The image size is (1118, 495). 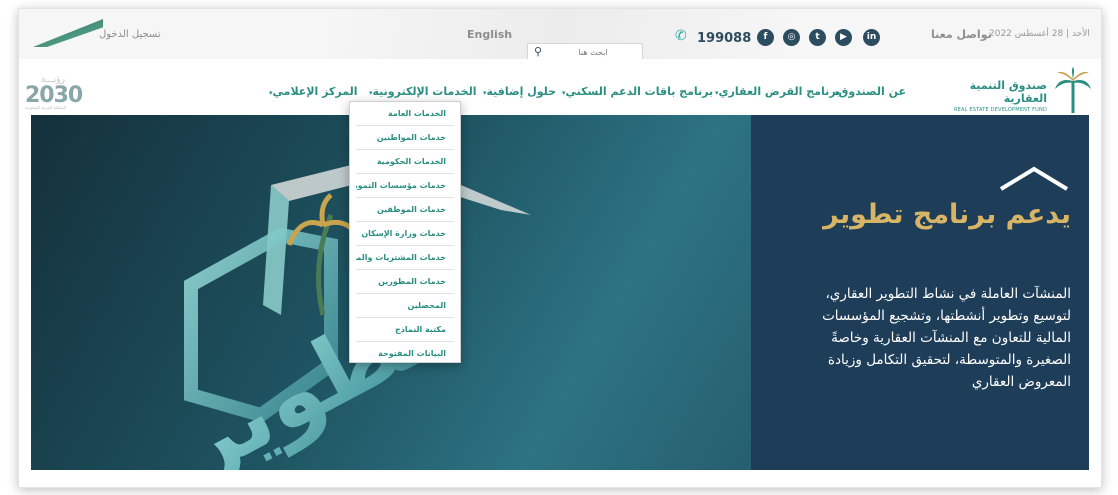 What do you see at coordinates (46, 107) in the screenshot?
I see `vision-logo-subtitle: المملكة العربية السعودية` at bounding box center [46, 107].